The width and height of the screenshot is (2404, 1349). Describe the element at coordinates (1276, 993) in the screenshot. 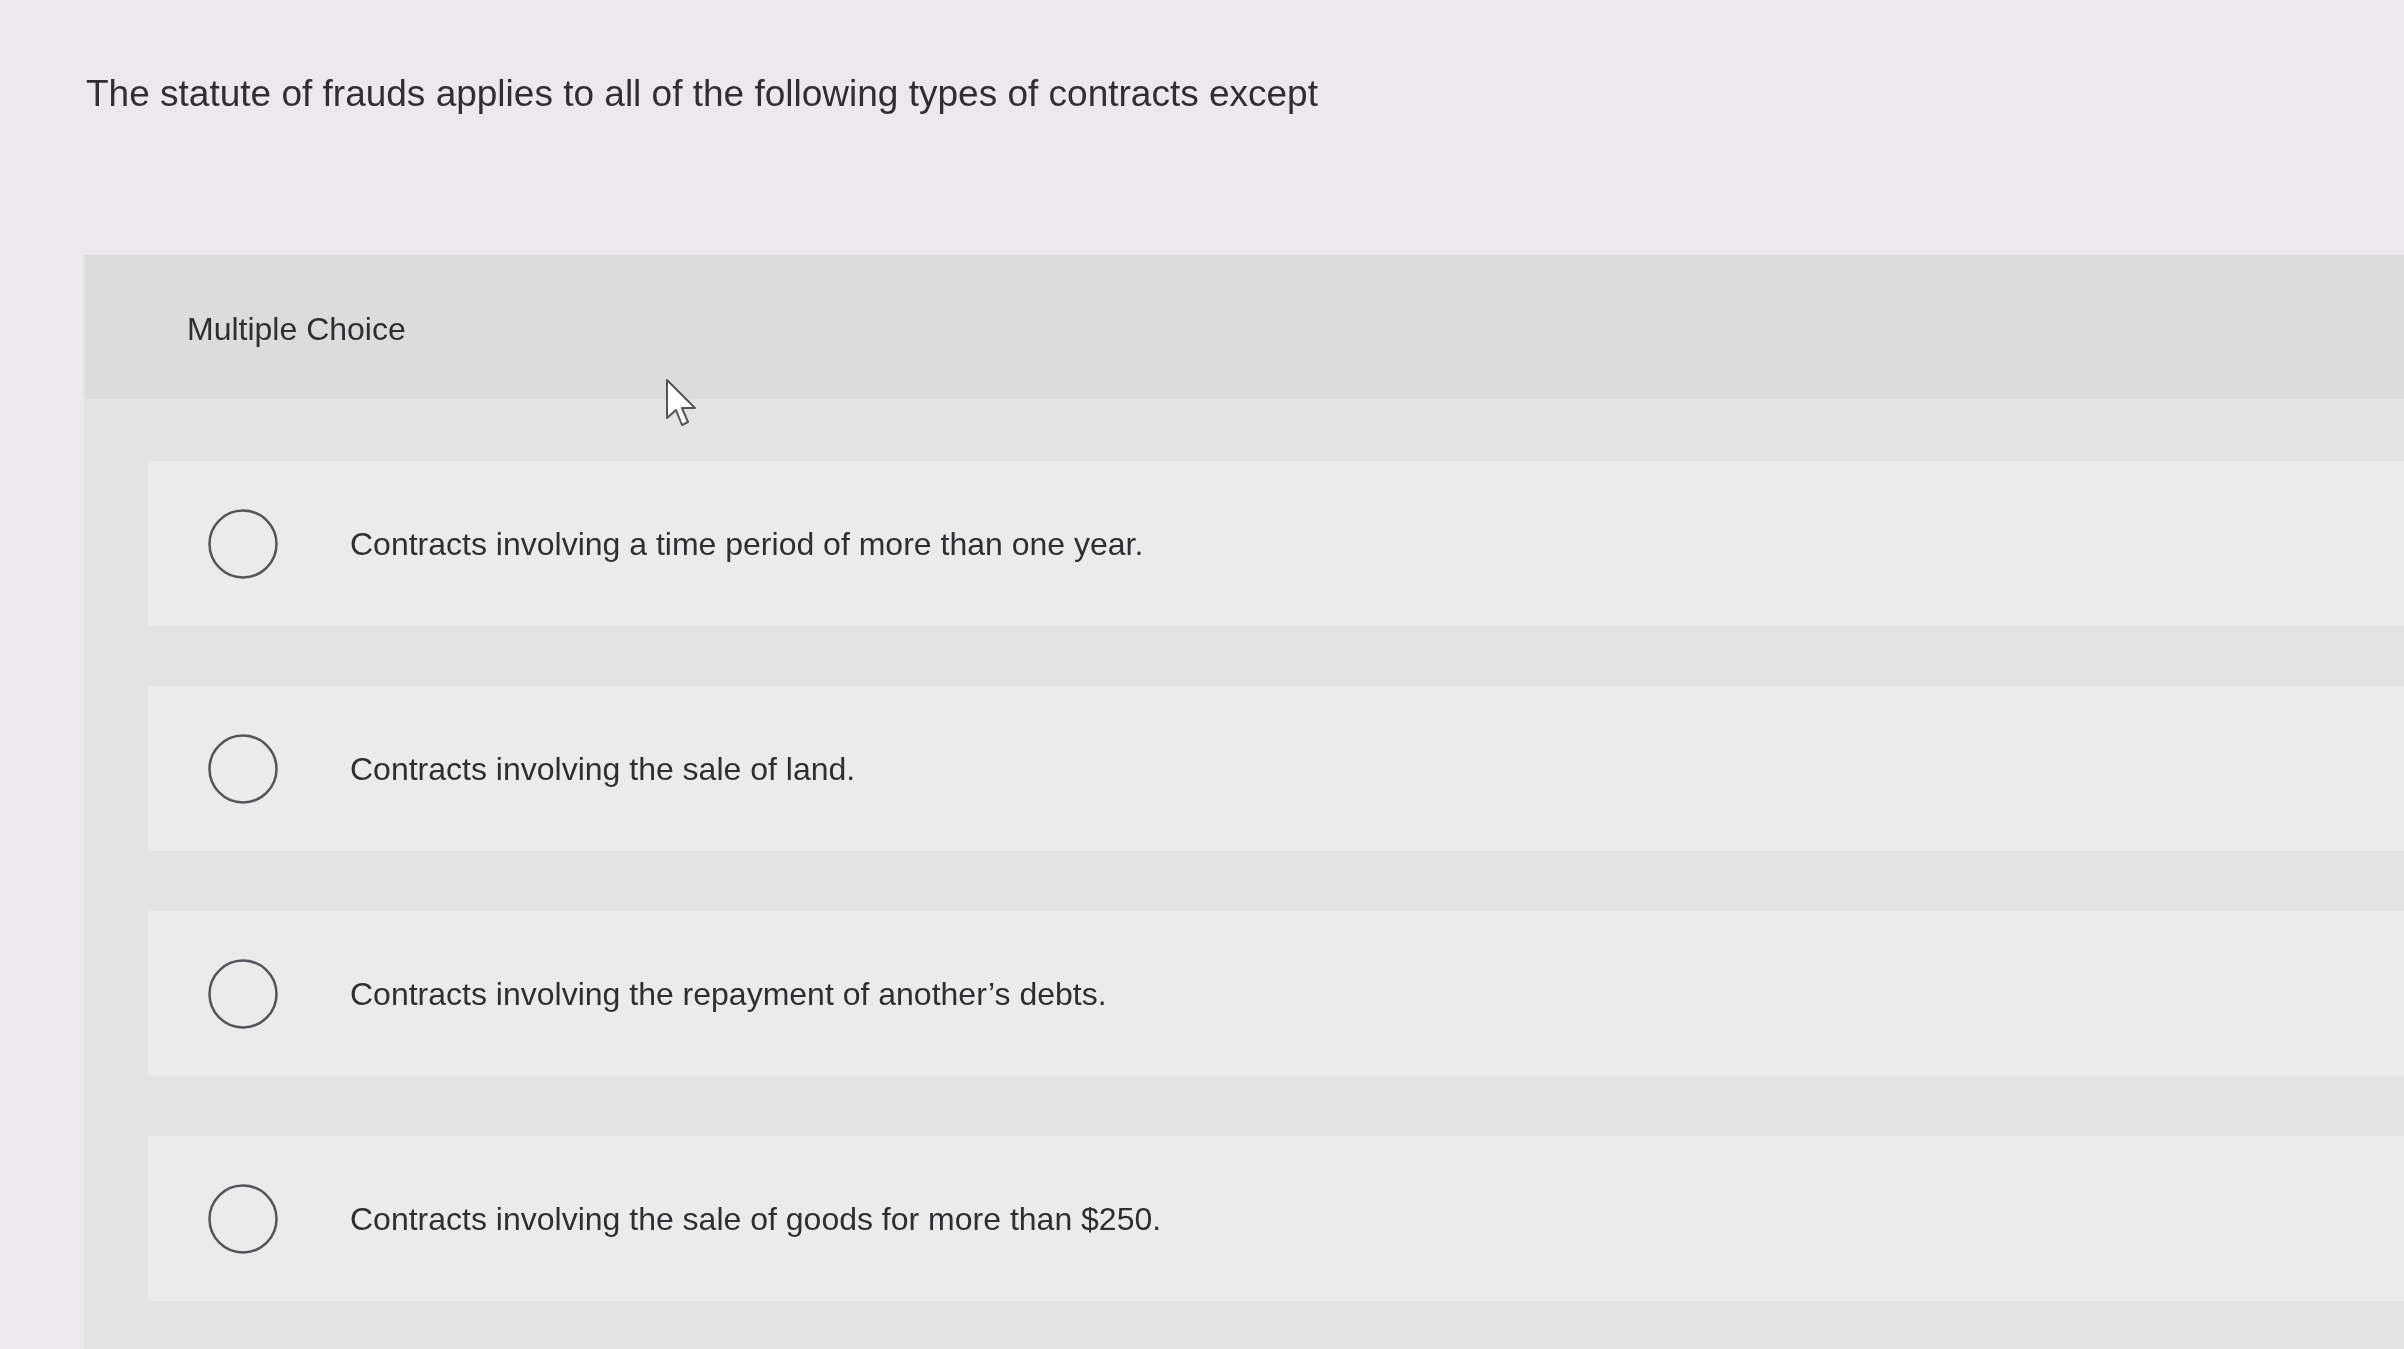

I see `answer-option: Contracts involving the repayment of another’s debts.` at that location.